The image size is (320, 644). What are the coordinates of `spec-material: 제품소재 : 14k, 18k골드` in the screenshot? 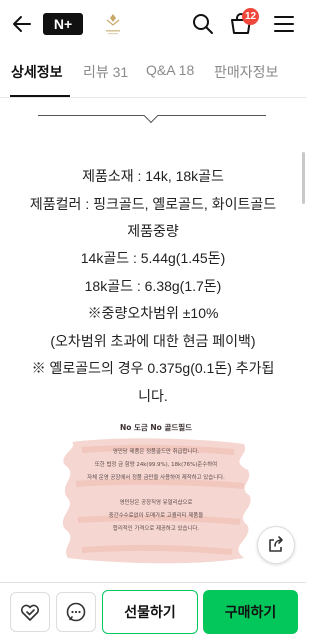 It's located at (153, 176).